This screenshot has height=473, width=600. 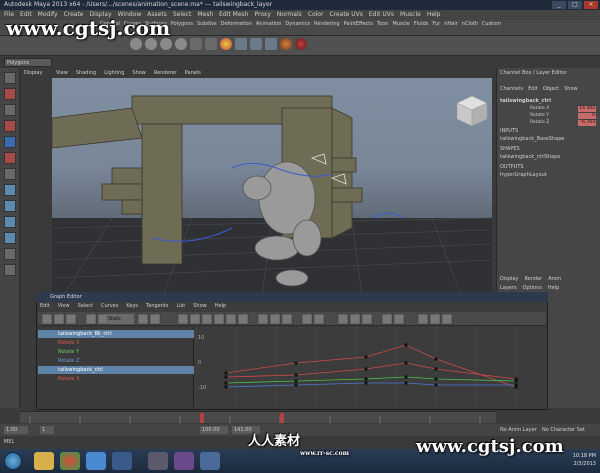 I want to click on attribute-value: 0, so click(x=587, y=116).